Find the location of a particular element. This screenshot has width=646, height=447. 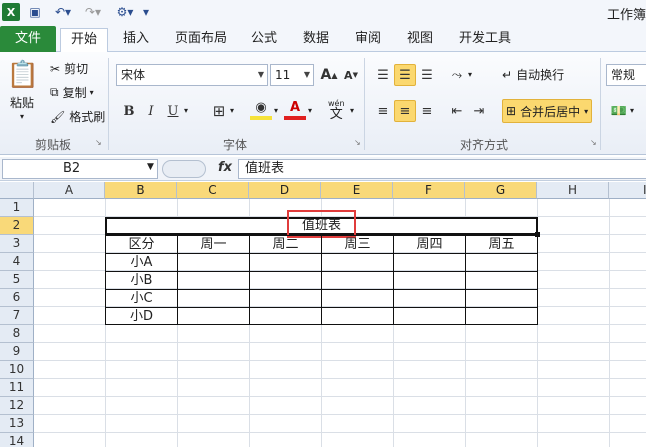

header-cell: 区分 is located at coordinates (141, 245).